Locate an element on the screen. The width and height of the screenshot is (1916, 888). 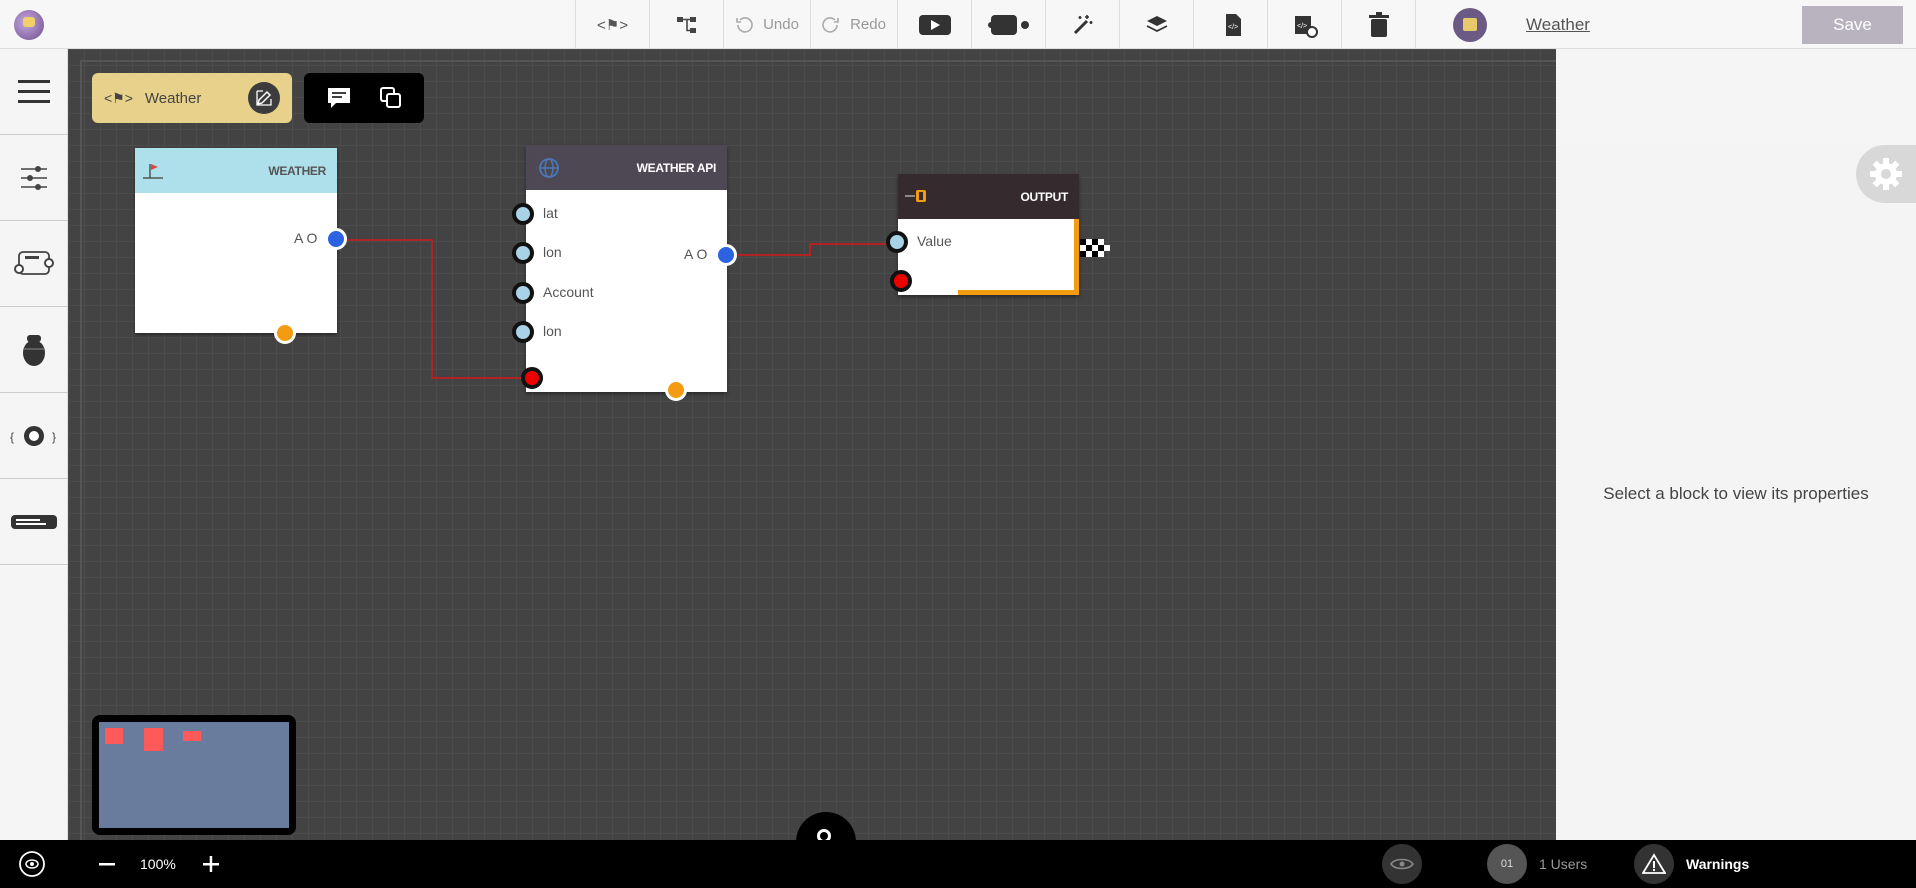
zoom-out-button is located at coordinates (107, 864).